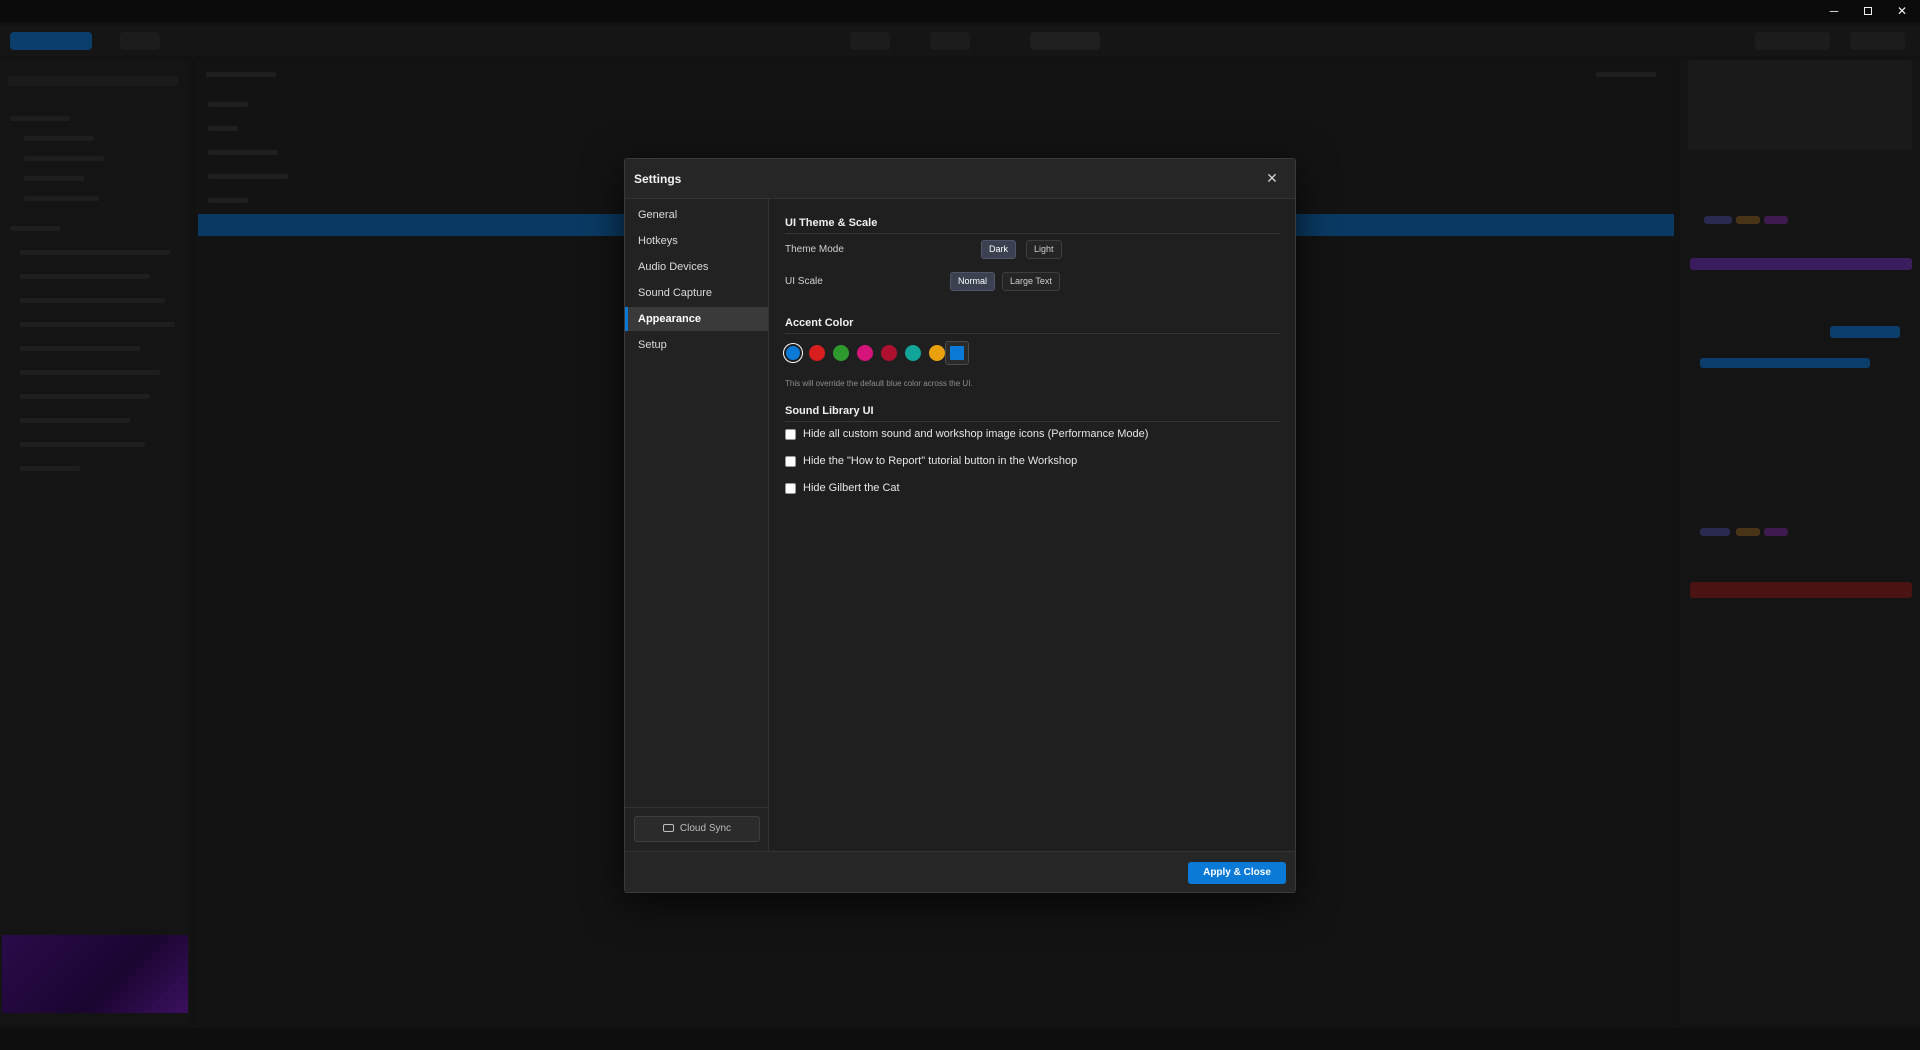  I want to click on cloud-sync-button: Cloud Sync, so click(697, 829).